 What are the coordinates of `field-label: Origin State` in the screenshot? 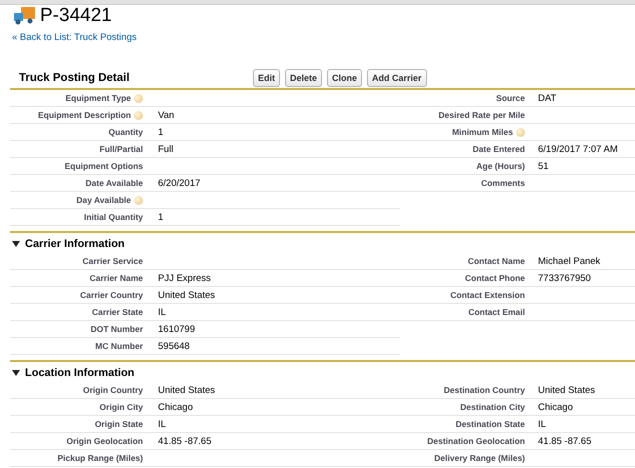 It's located at (118, 424).